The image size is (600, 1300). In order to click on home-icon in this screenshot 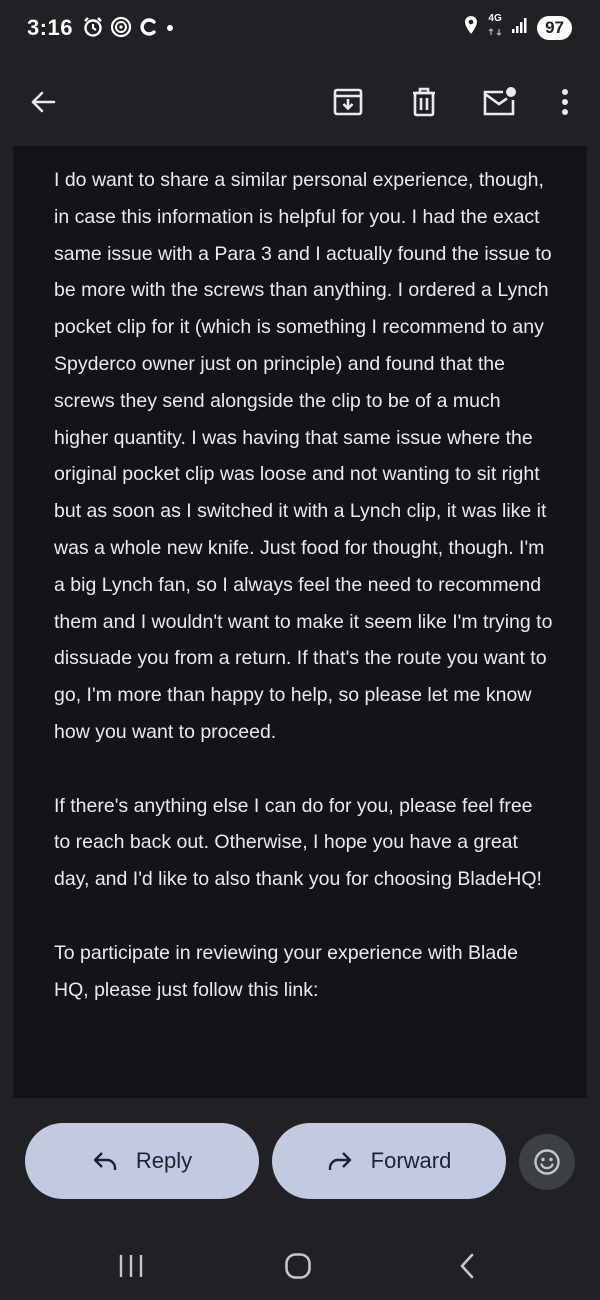, I will do `click(298, 1266)`.